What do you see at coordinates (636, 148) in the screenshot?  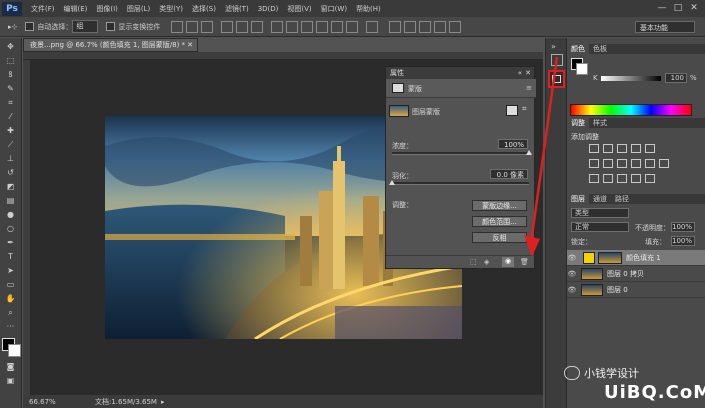 I see `exposure-icon` at bounding box center [636, 148].